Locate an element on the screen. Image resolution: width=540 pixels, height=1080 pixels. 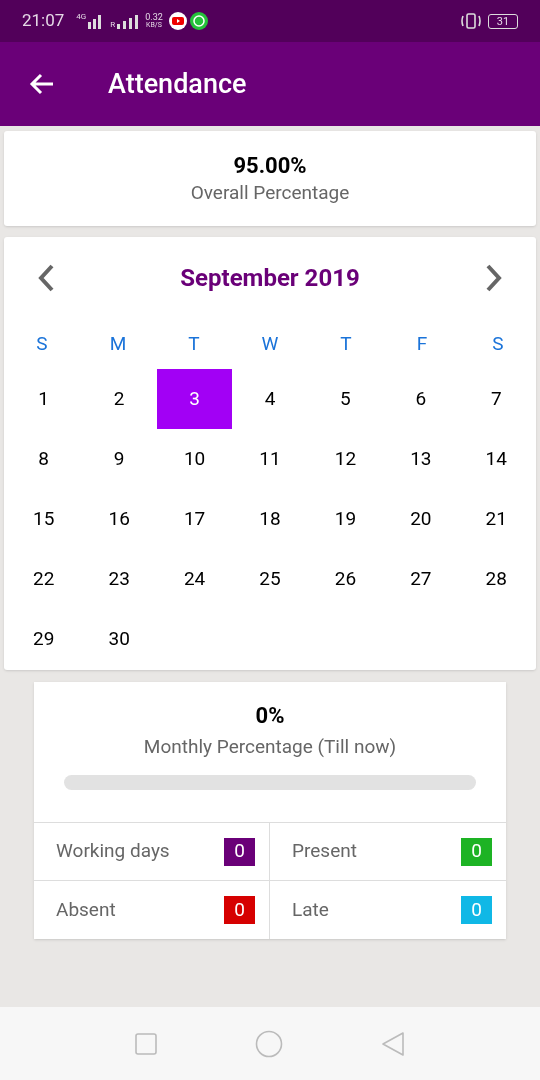
calendar-day: 5 is located at coordinates (345, 399).